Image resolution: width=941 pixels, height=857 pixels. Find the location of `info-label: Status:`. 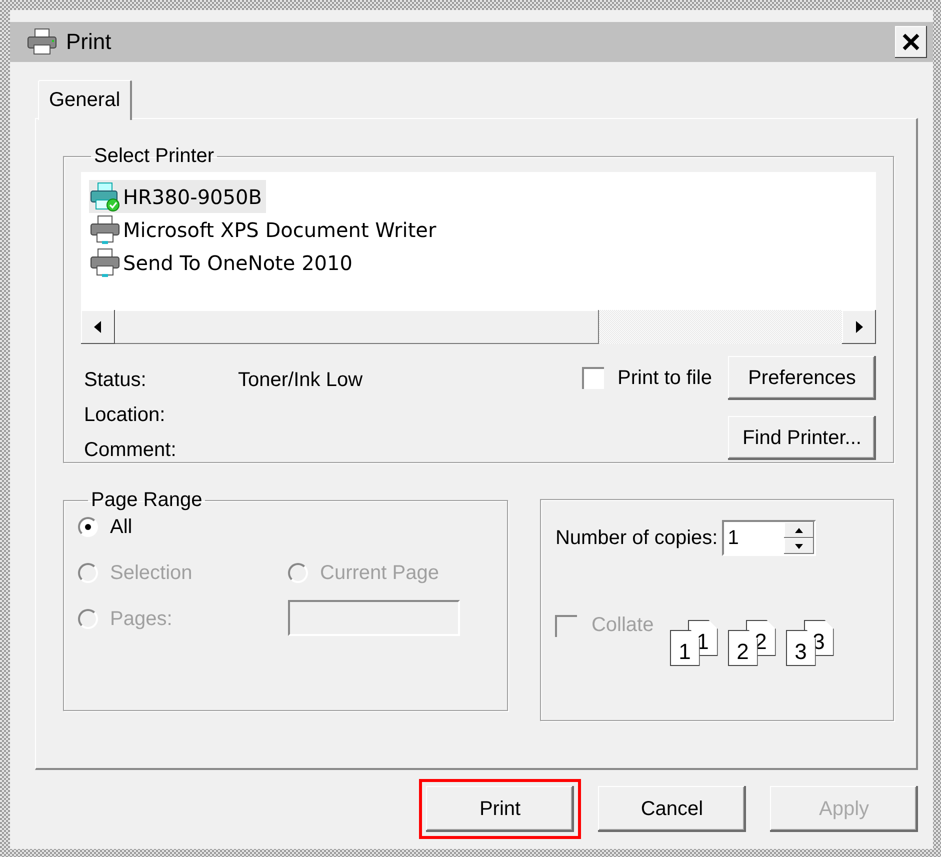

info-label: Status: is located at coordinates (116, 380).